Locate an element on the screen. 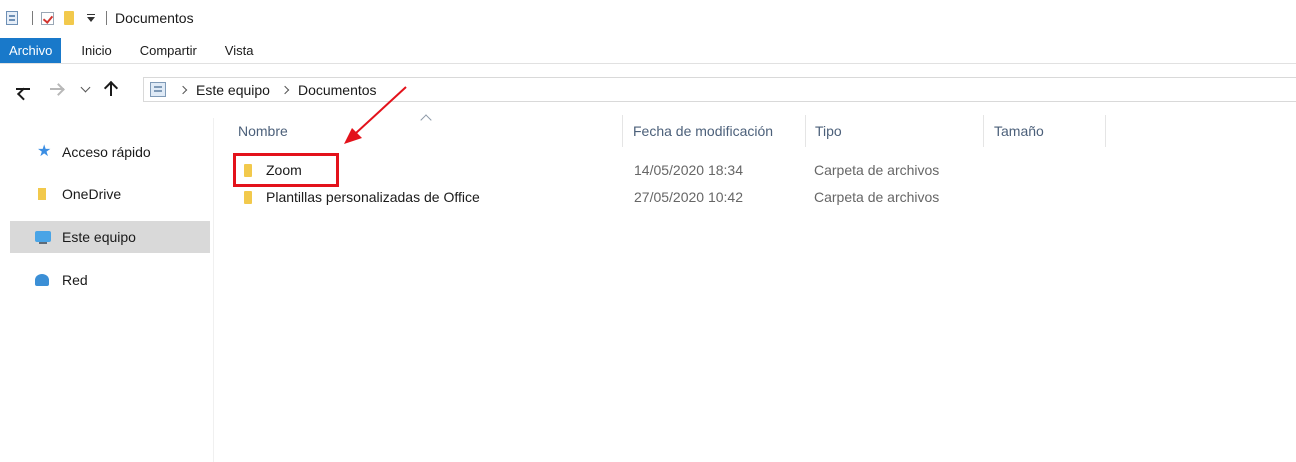 This screenshot has width=1296, height=462. tab-compartir: Compartir is located at coordinates (168, 50).